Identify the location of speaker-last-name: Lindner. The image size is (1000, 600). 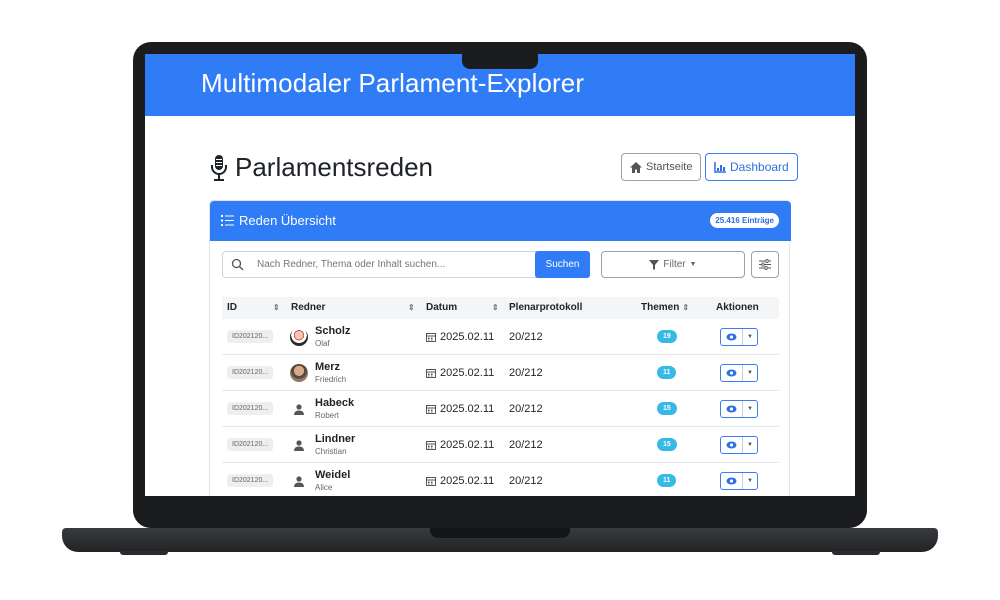
(335, 439).